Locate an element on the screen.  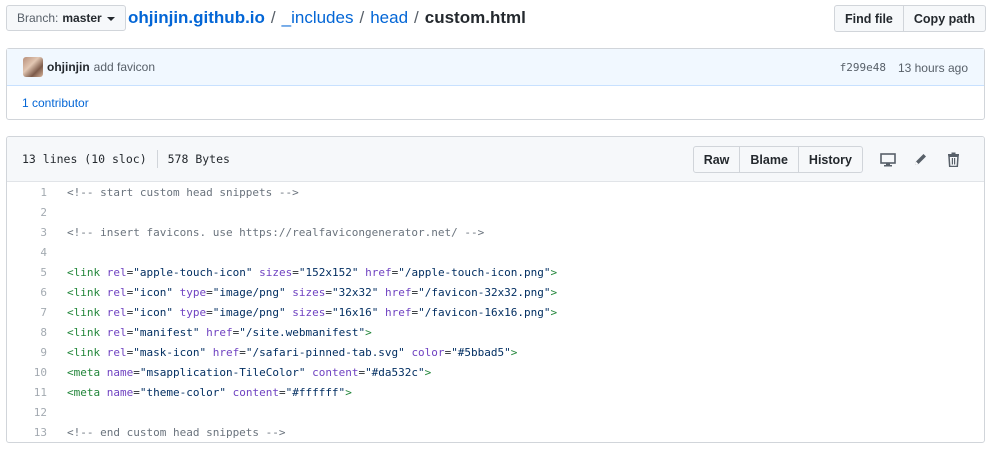
blame-button: Blame is located at coordinates (769, 159).